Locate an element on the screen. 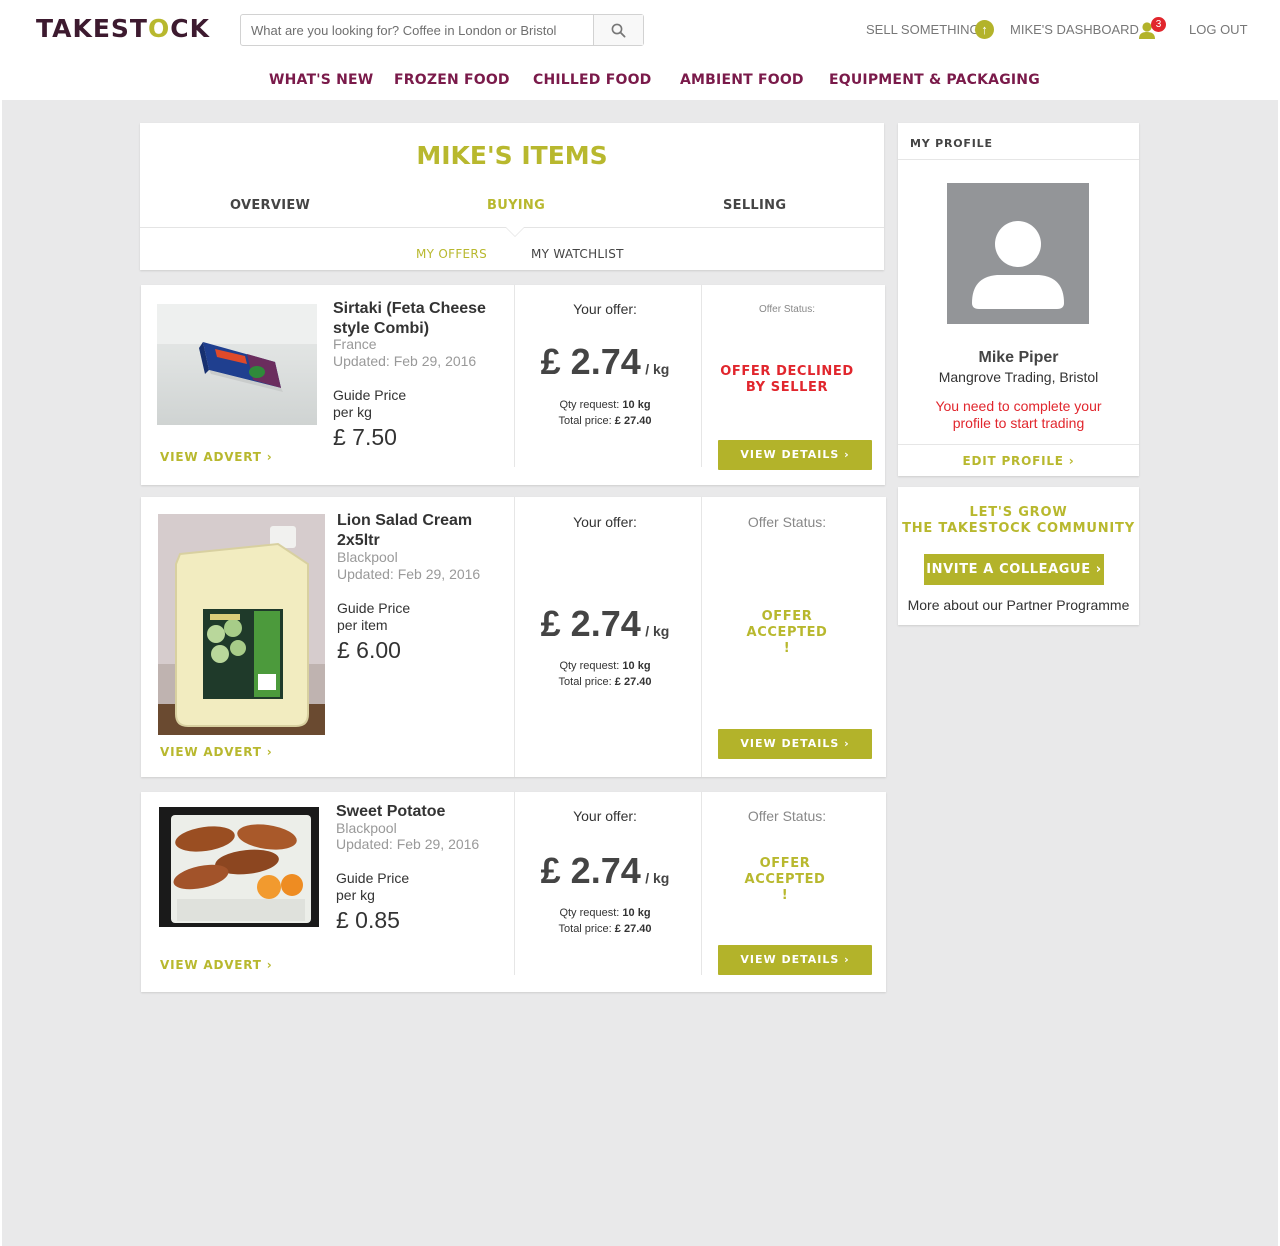 This screenshot has width=1280, height=1246. avatar-placeholder-icon is located at coordinates (1018, 265).